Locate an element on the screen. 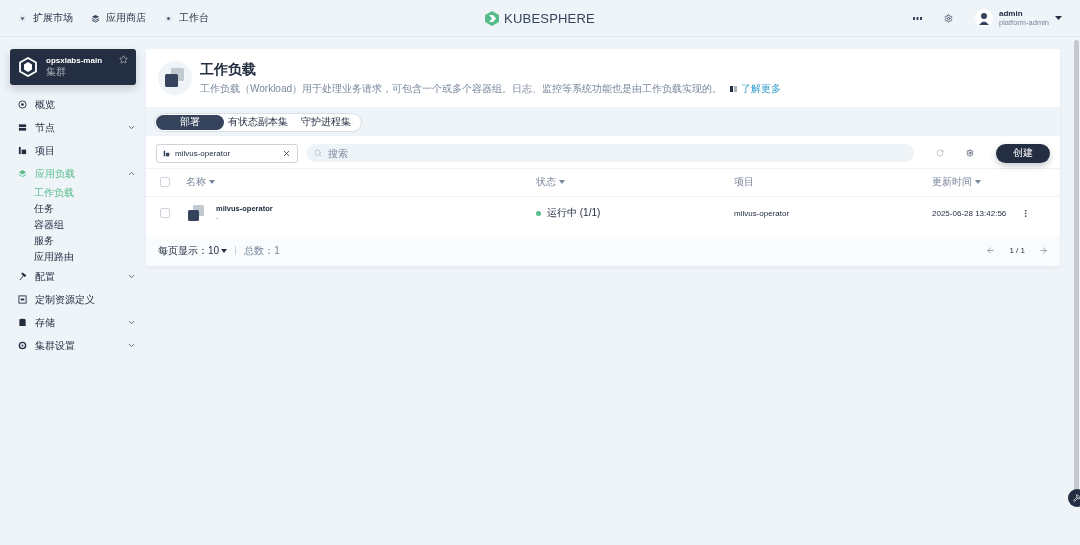 The width and height of the screenshot is (1080, 545). grid-menu-icon is located at coordinates (917, 18).